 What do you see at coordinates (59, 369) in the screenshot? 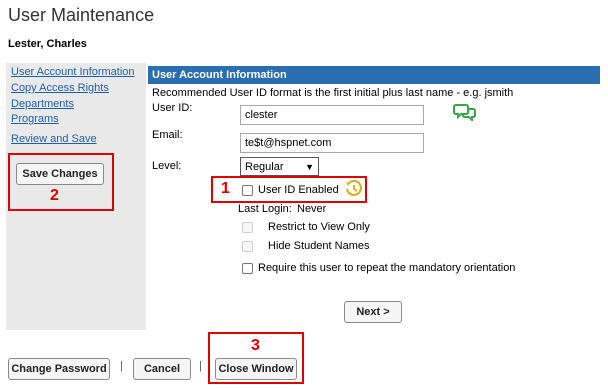
I see `change-password-button: Change Password` at bounding box center [59, 369].